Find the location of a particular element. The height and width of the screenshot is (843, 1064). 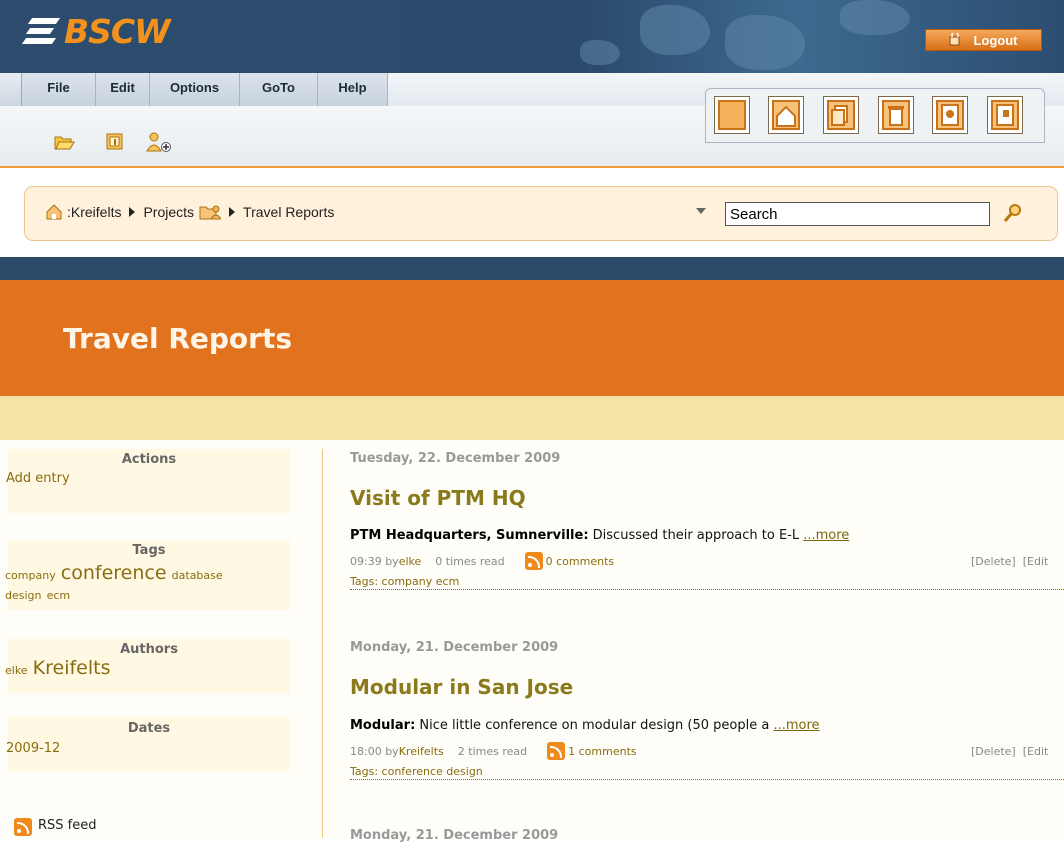

entry-time: 09:39 by is located at coordinates (374, 561).